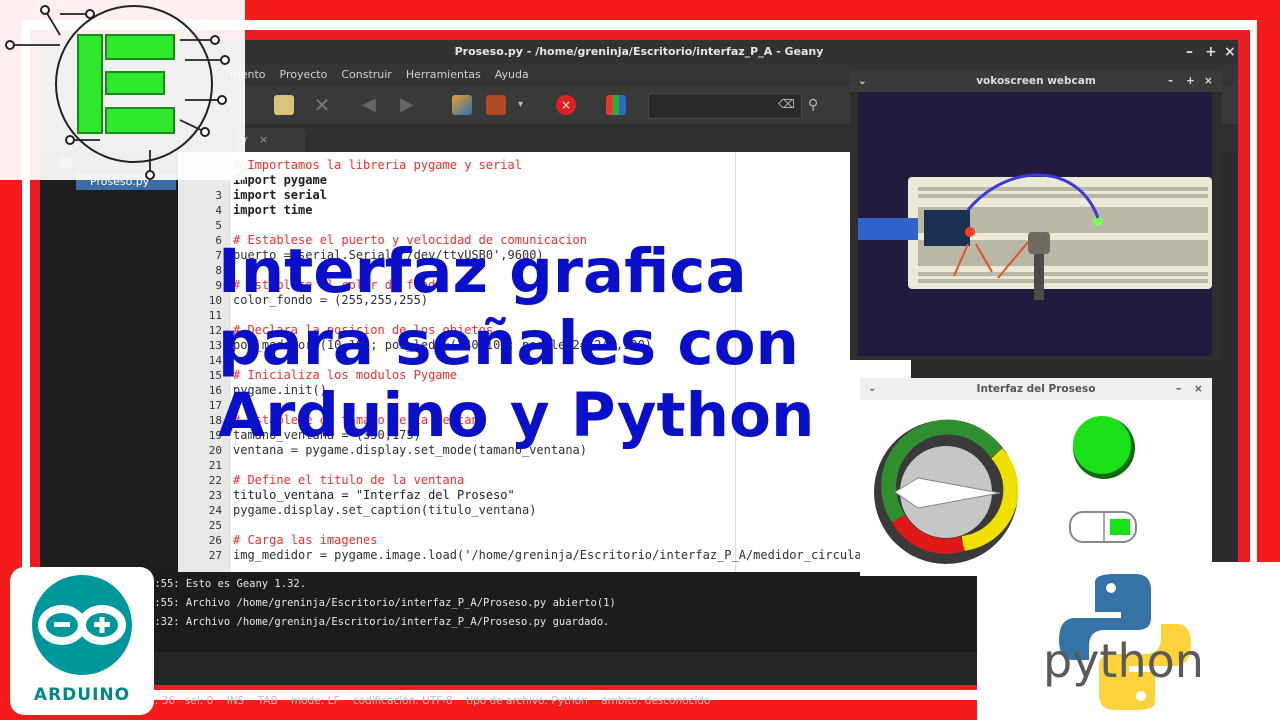  What do you see at coordinates (508, 343) in the screenshot?
I see `headline-line: para señales con` at bounding box center [508, 343].